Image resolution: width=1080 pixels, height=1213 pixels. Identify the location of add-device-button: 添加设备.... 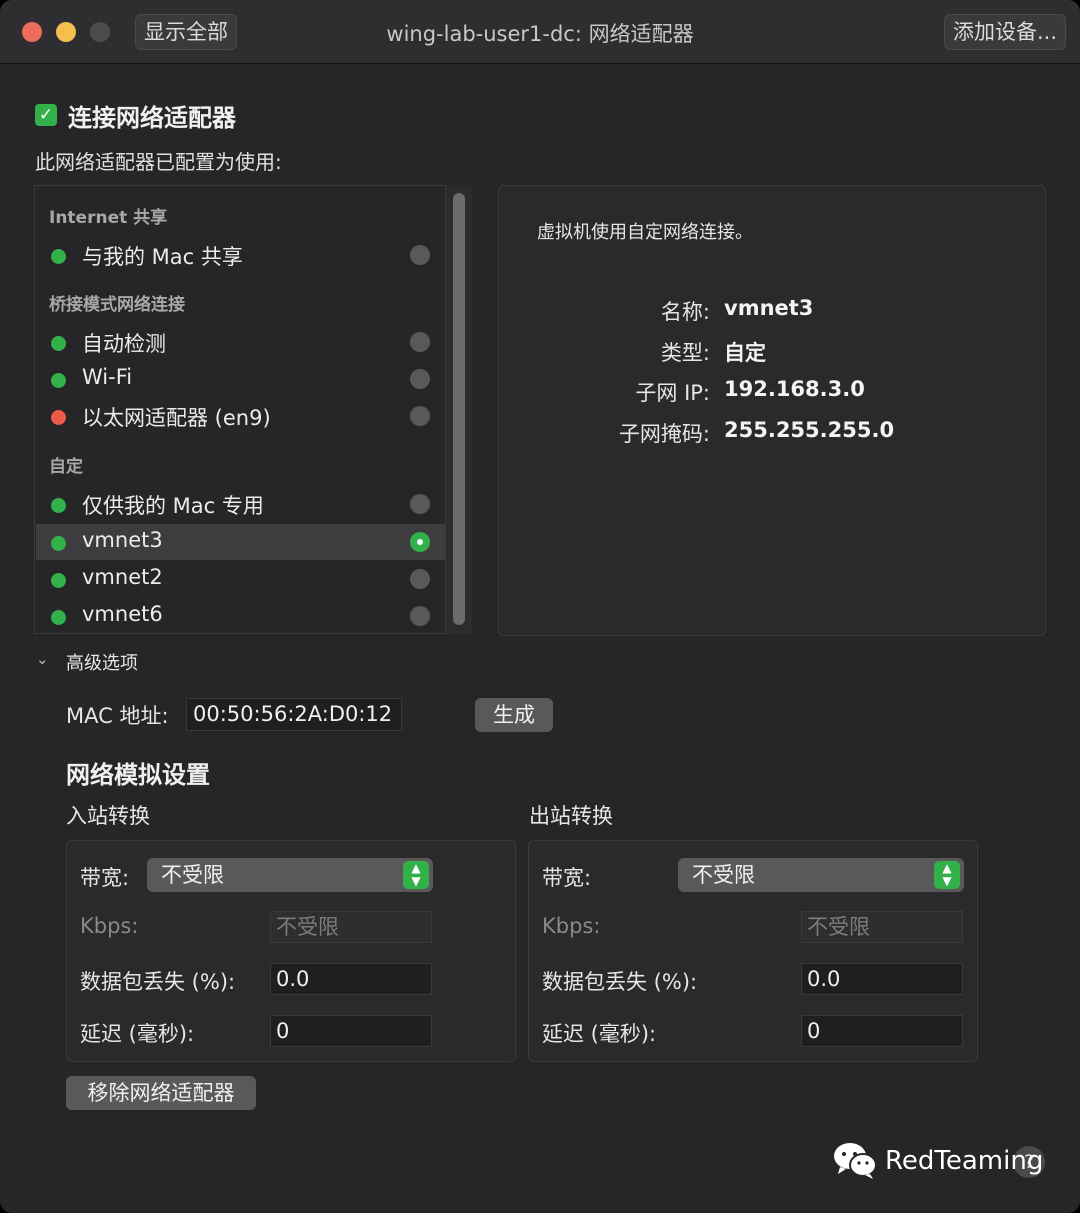
(1004, 32).